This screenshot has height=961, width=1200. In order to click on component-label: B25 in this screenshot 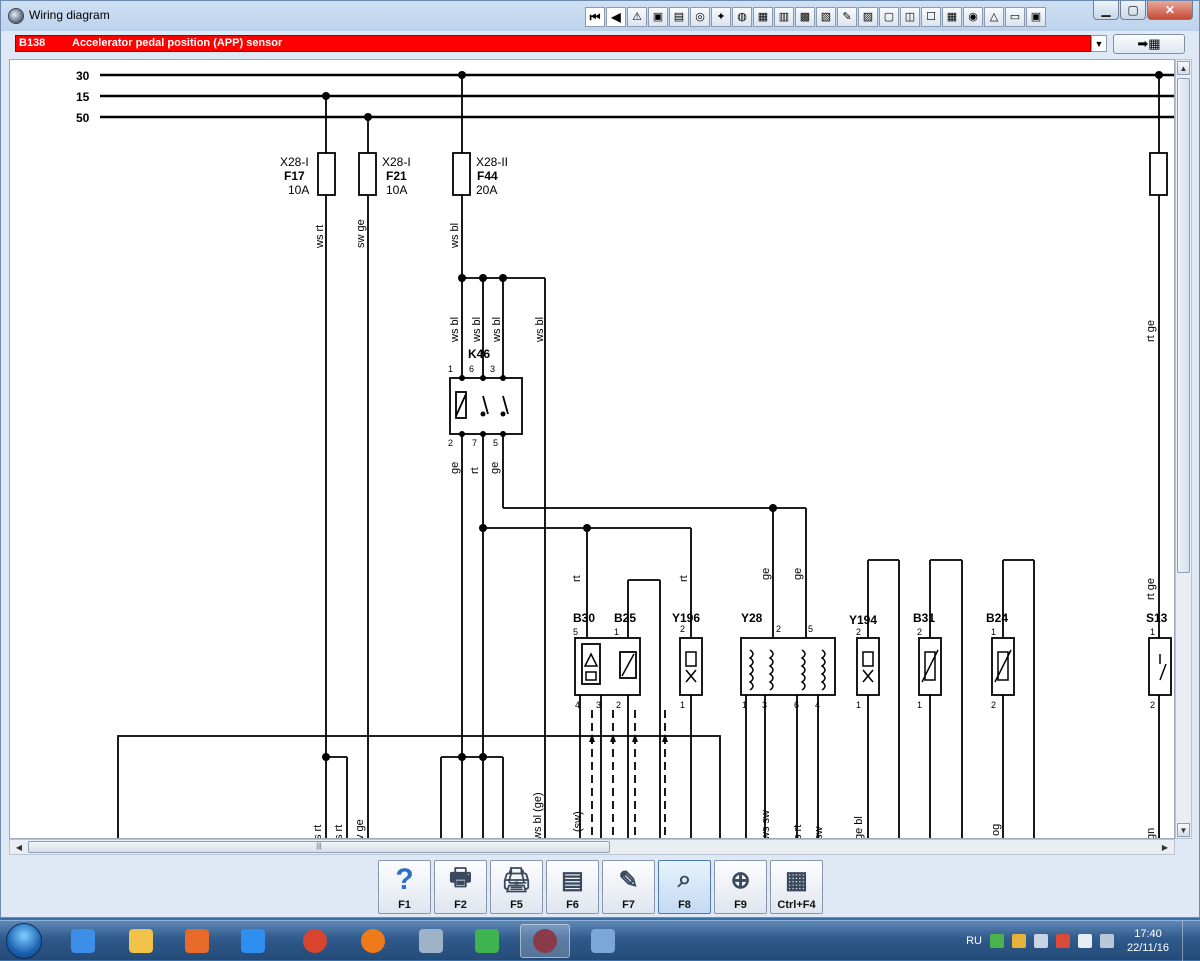, I will do `click(625, 618)`.